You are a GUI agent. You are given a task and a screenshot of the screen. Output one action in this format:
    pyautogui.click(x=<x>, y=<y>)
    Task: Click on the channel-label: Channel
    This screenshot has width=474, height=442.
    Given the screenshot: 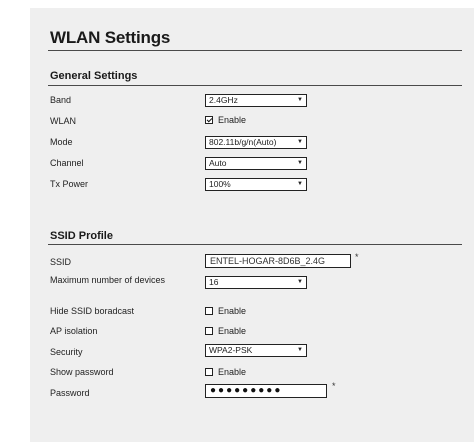 What is the action you would take?
    pyautogui.click(x=67, y=163)
    